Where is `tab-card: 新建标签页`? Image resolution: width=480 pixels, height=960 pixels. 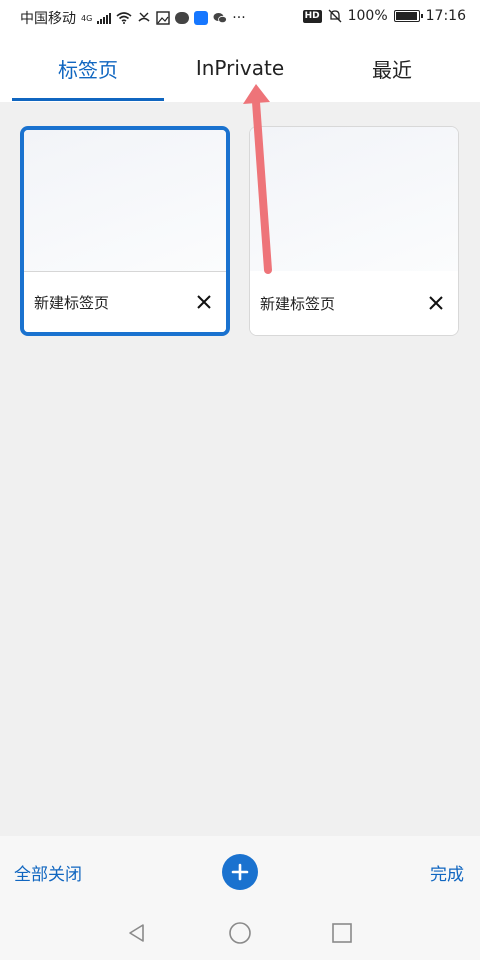 tab-card: 新建标签页 is located at coordinates (354, 231).